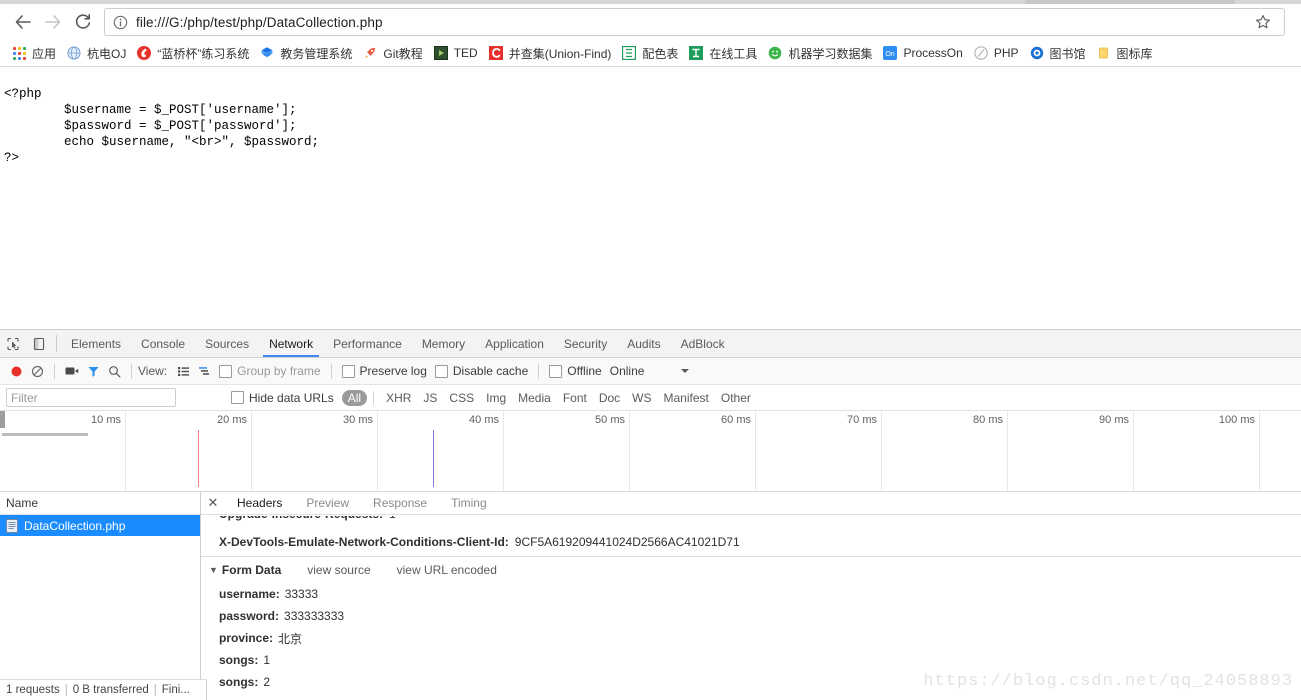  I want to click on bookmark-ml-dataset: 机器学习数据集, so click(819, 53).